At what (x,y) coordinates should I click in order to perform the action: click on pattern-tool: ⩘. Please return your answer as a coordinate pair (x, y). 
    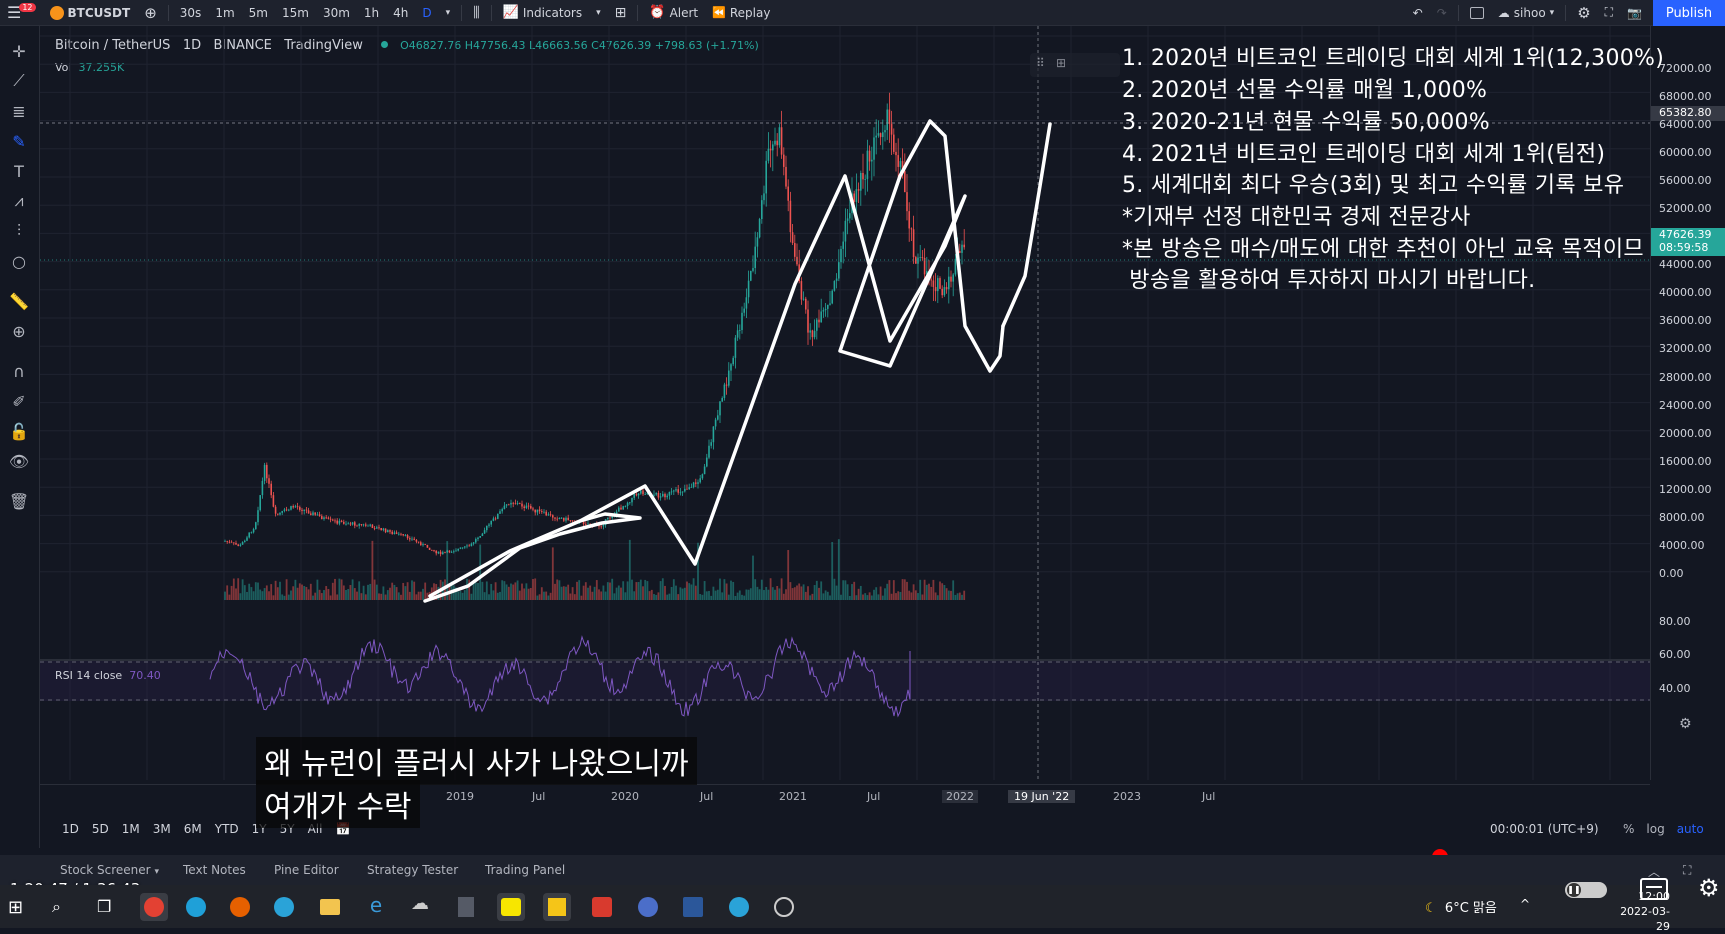
    Looking at the image, I should click on (19, 201).